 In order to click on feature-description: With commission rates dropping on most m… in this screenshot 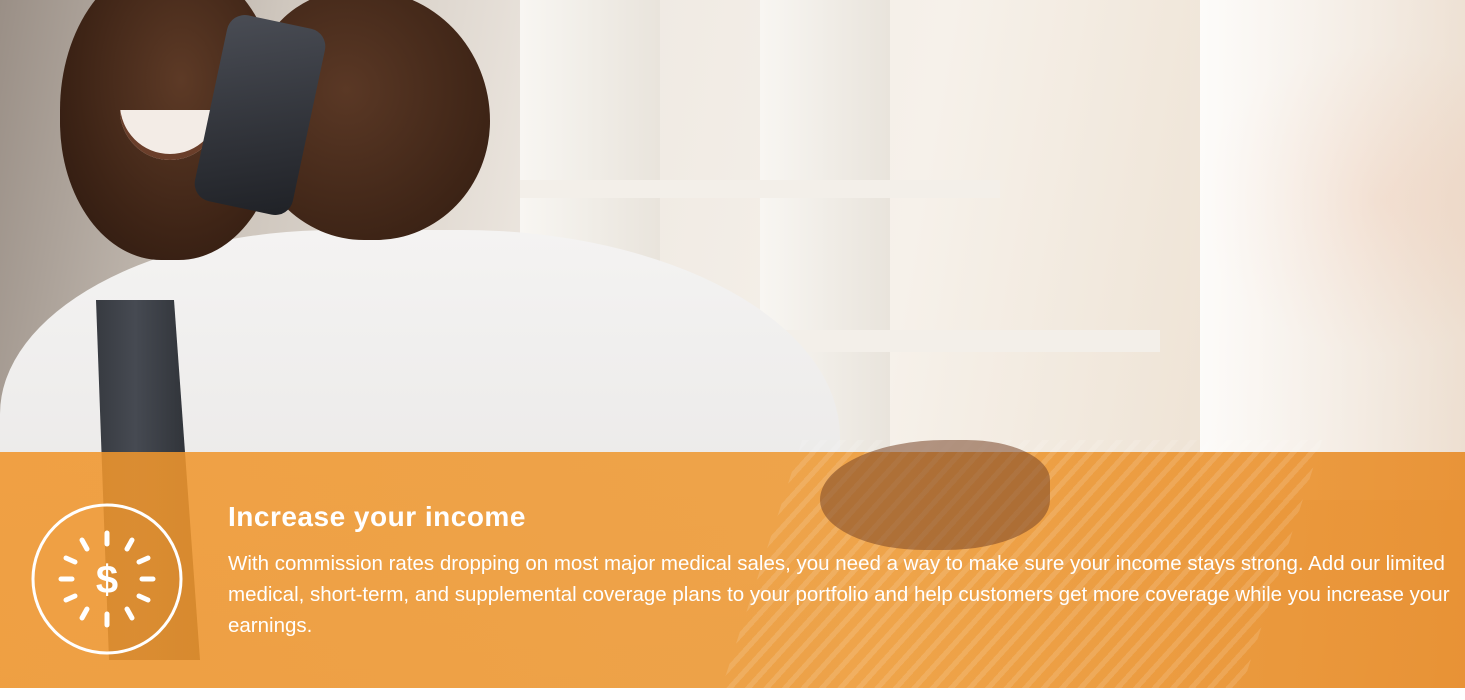, I will do `click(839, 594)`.